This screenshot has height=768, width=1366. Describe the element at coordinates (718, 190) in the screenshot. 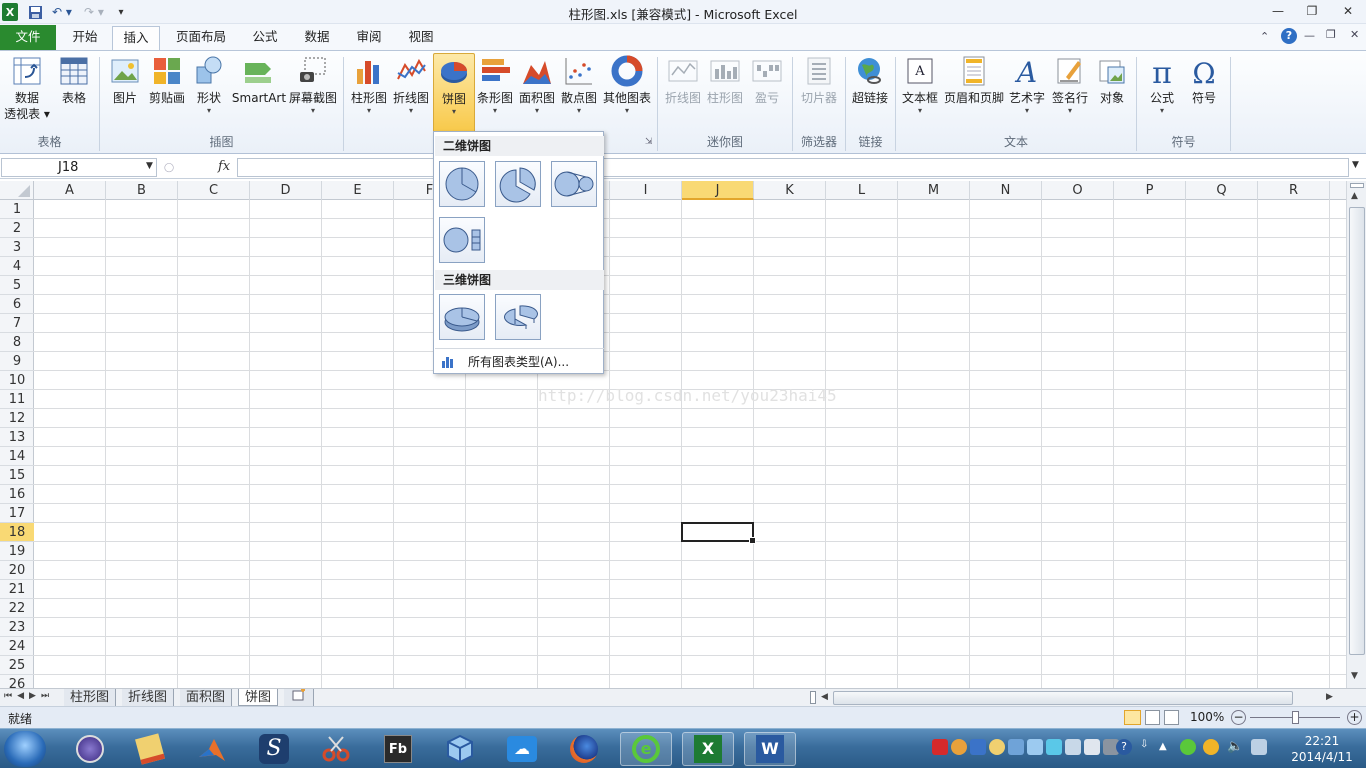

I see `column-header-J: J` at that location.